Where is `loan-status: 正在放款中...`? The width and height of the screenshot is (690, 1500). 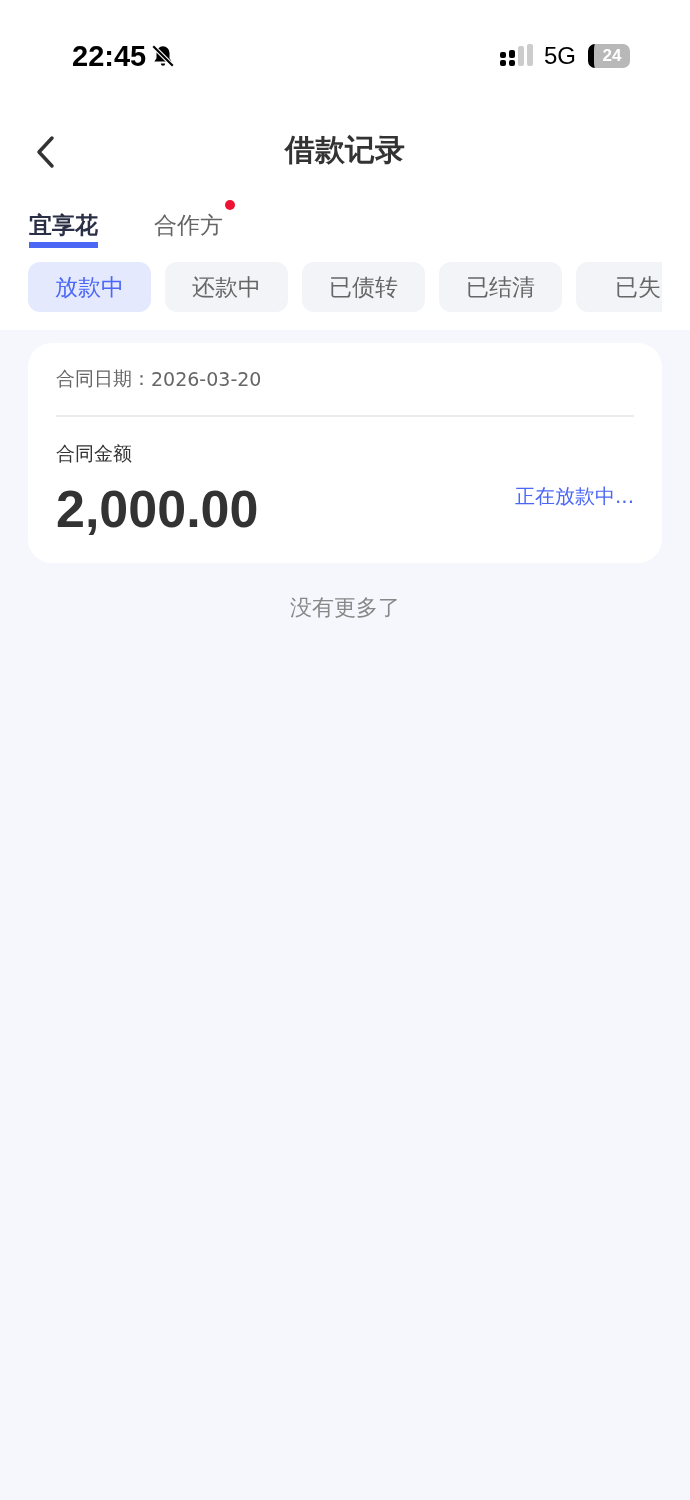
loan-status: 正在放款中... is located at coordinates (574, 496).